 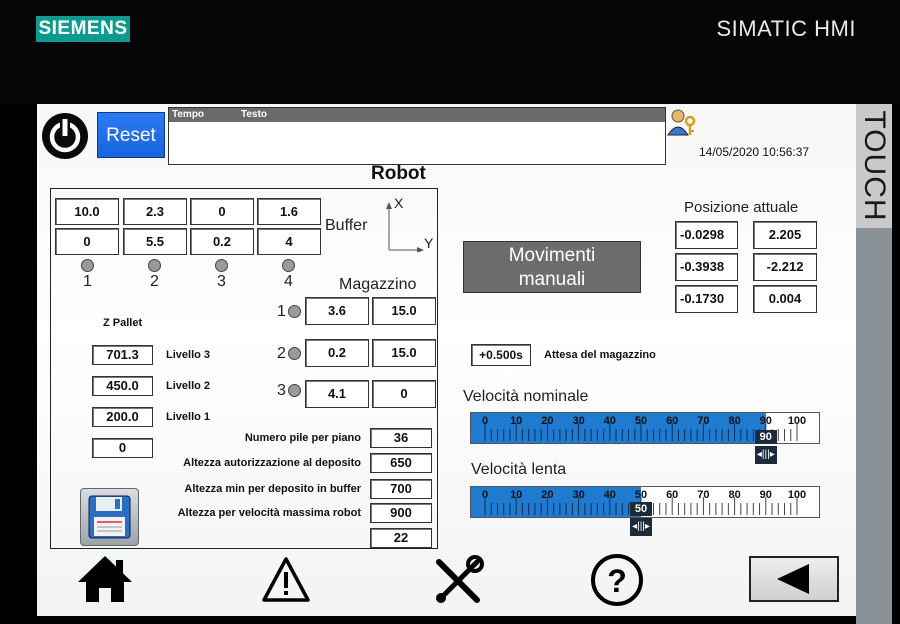 What do you see at coordinates (87, 211) in the screenshot?
I see `buffer-cell: 10.0` at bounding box center [87, 211].